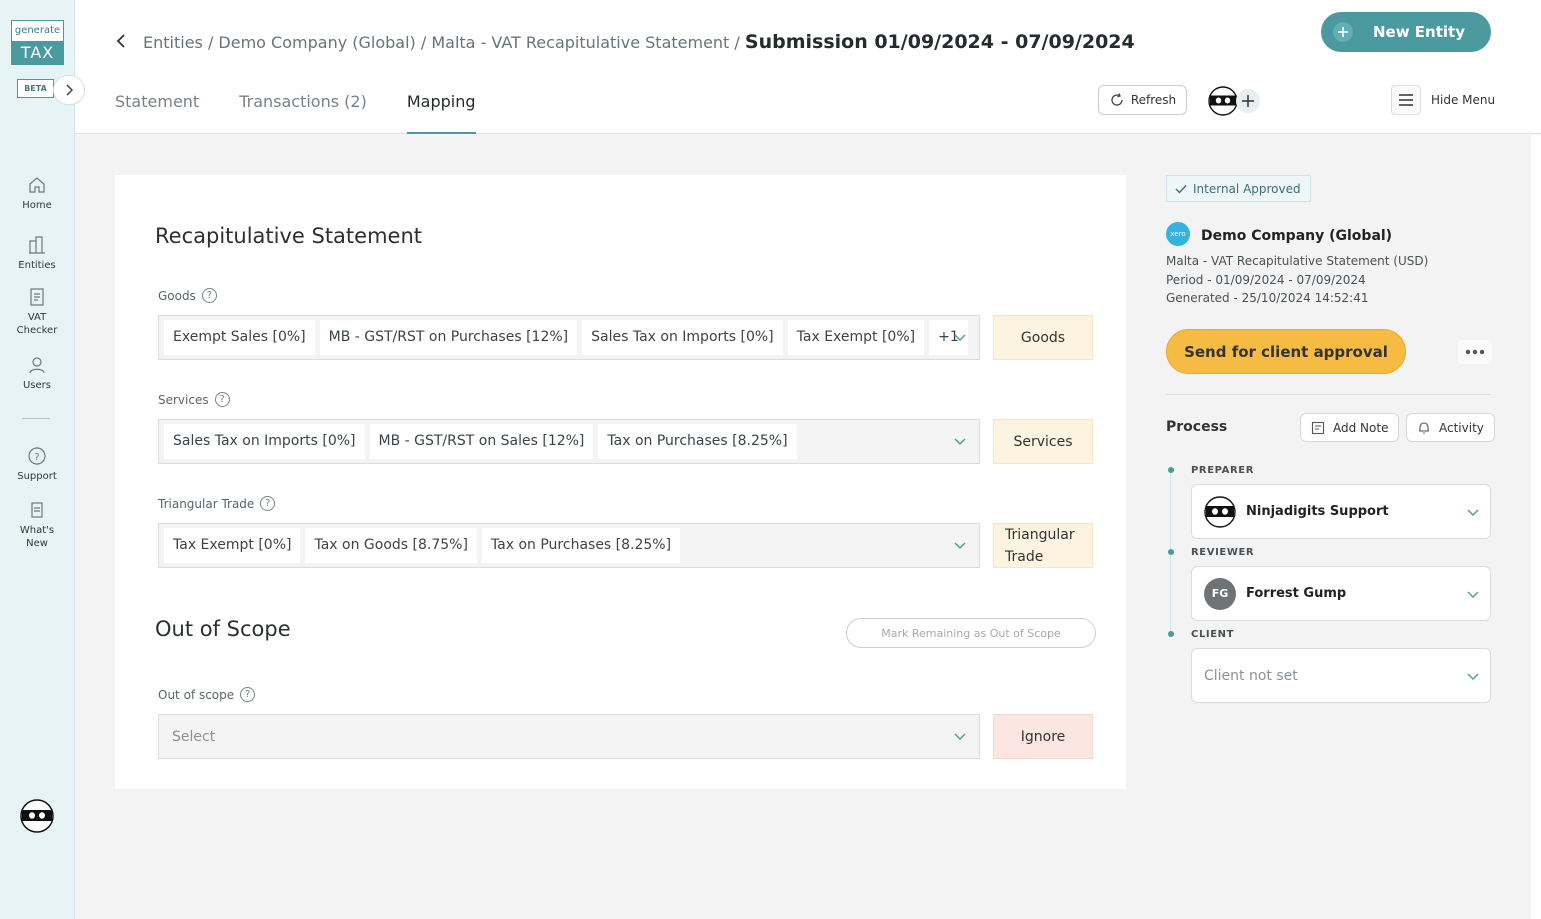 The image size is (1541, 919). I want to click on goods-category-button: Goods, so click(1043, 337).